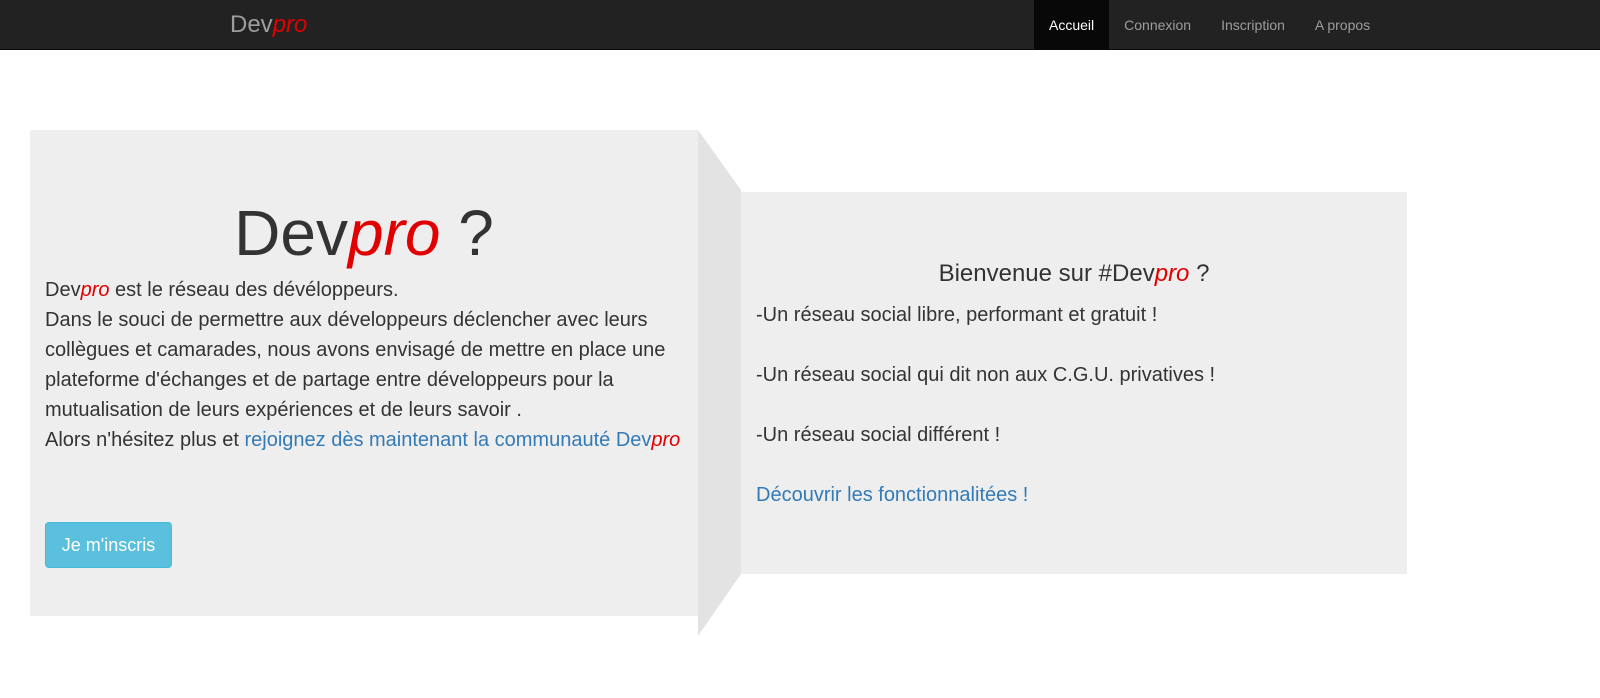 This screenshot has height=698, width=1600. What do you see at coordinates (892, 495) in the screenshot?
I see `discover-features-link: Découvrir les fonctionnalitées !` at bounding box center [892, 495].